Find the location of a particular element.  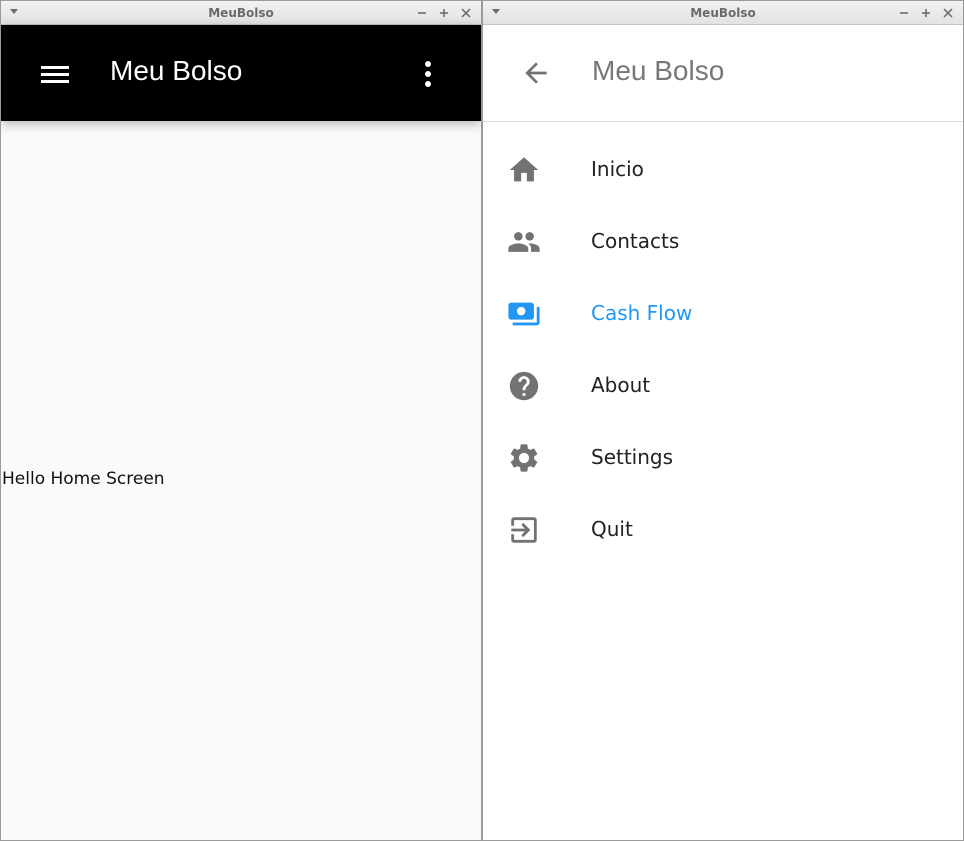

app-bar: Meu Bolso is located at coordinates (241, 73).